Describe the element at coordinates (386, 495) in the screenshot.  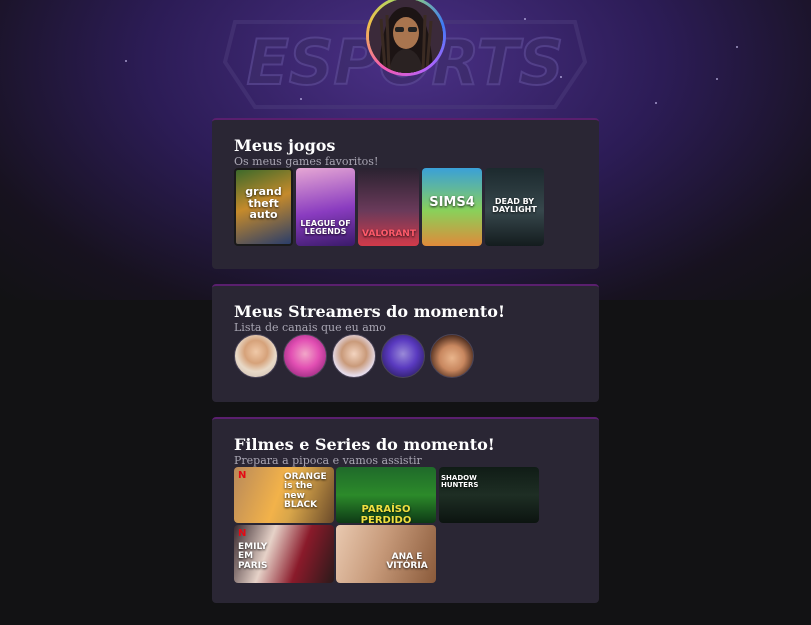
I see `show-paraiso-perdido: PARAÍSO PERDIDO` at that location.